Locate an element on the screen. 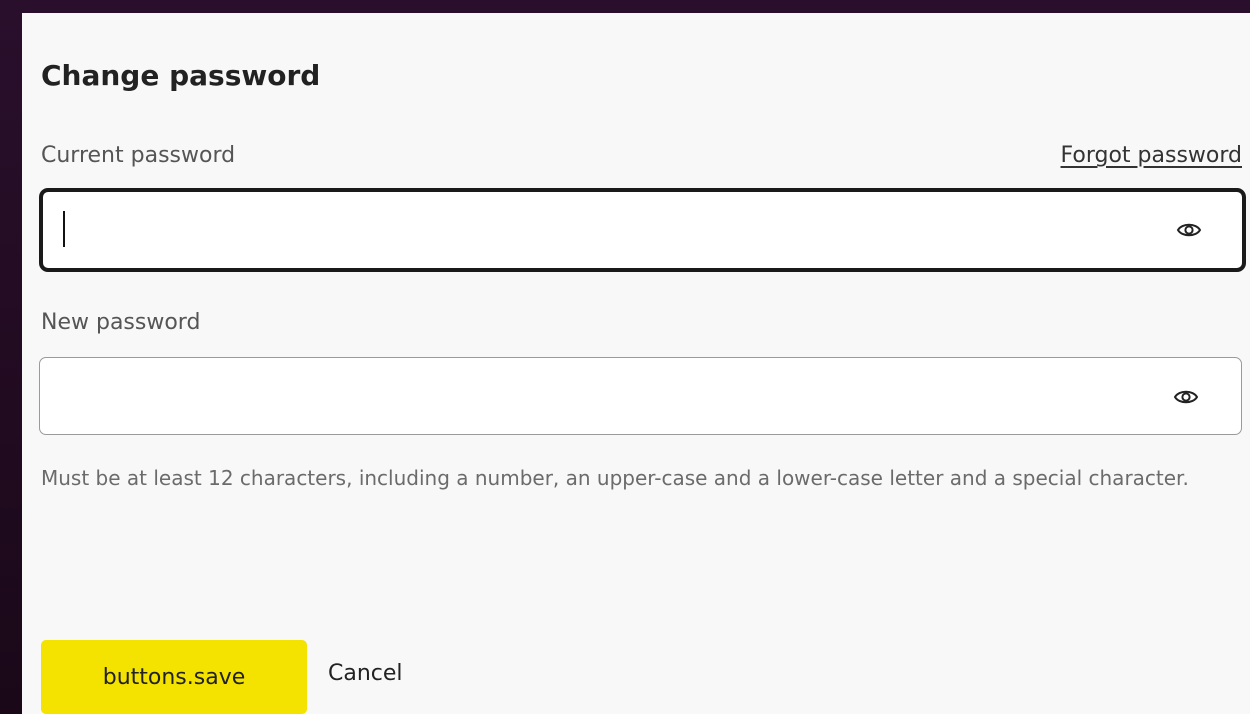 The image size is (1250, 714). new-password-label: New password is located at coordinates (121, 322).